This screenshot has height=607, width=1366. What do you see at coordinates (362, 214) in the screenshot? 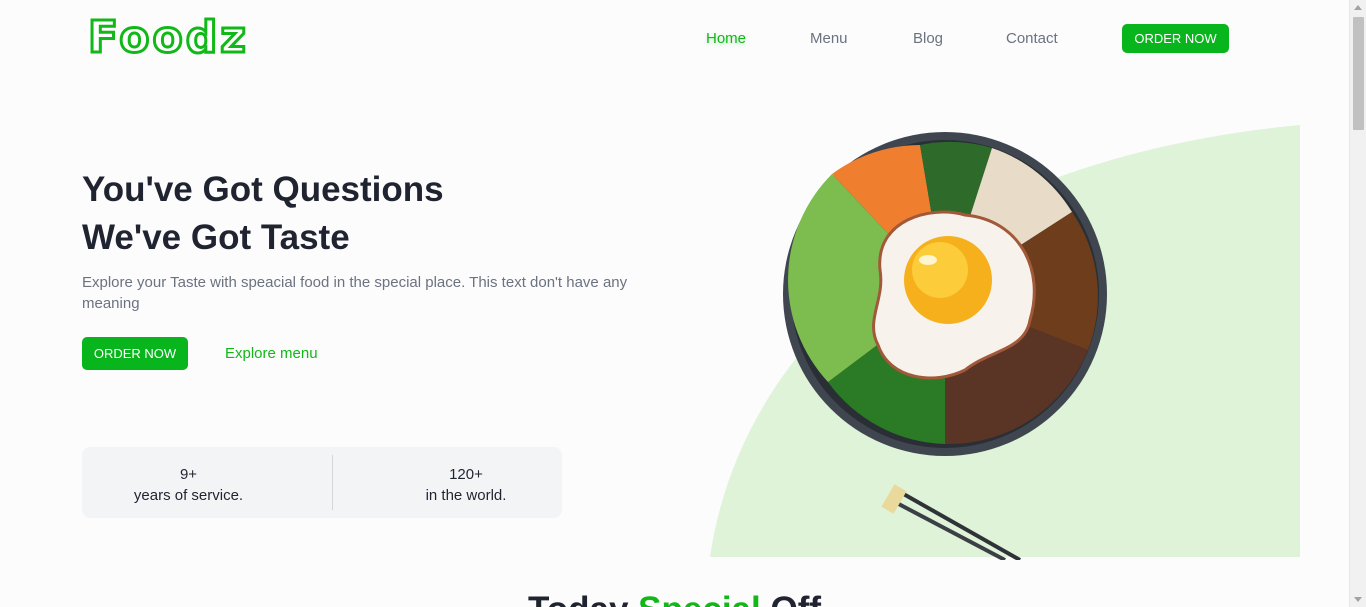
I see `hero-title: You've Got Questions We've Got Taste` at bounding box center [362, 214].